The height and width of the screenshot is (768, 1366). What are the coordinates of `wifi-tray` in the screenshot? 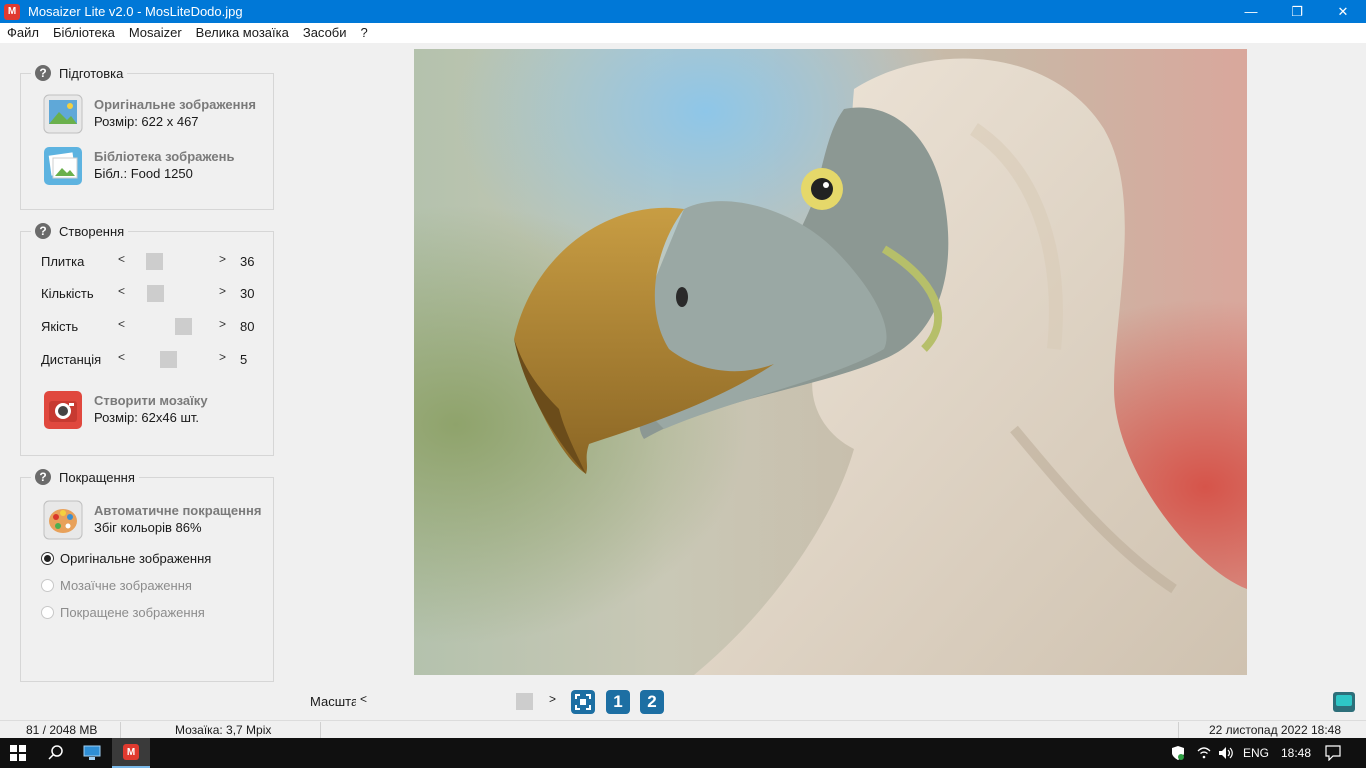 It's located at (1204, 753).